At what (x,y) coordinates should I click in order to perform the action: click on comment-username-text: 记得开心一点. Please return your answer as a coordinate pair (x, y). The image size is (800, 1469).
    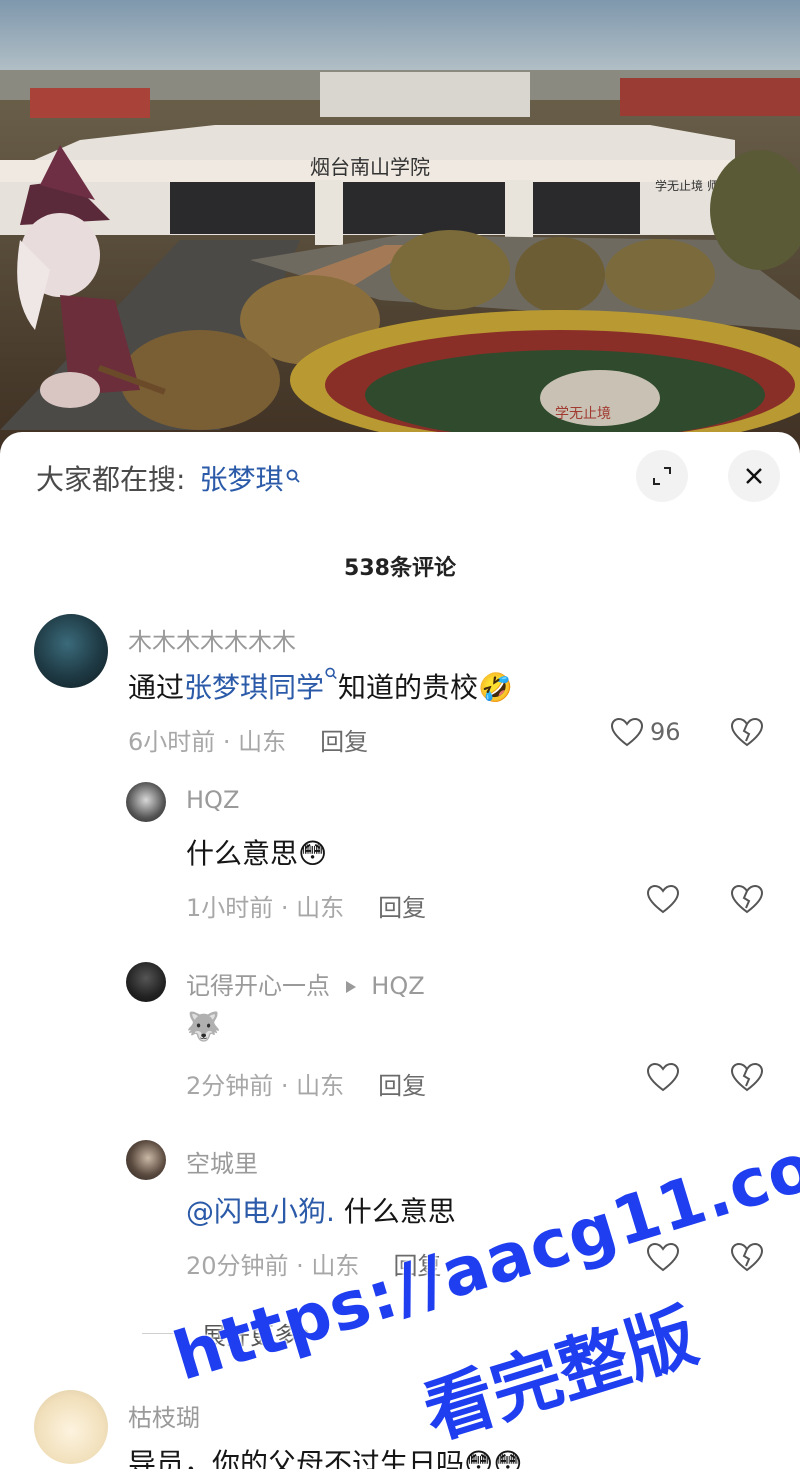
    Looking at the image, I should click on (258, 986).